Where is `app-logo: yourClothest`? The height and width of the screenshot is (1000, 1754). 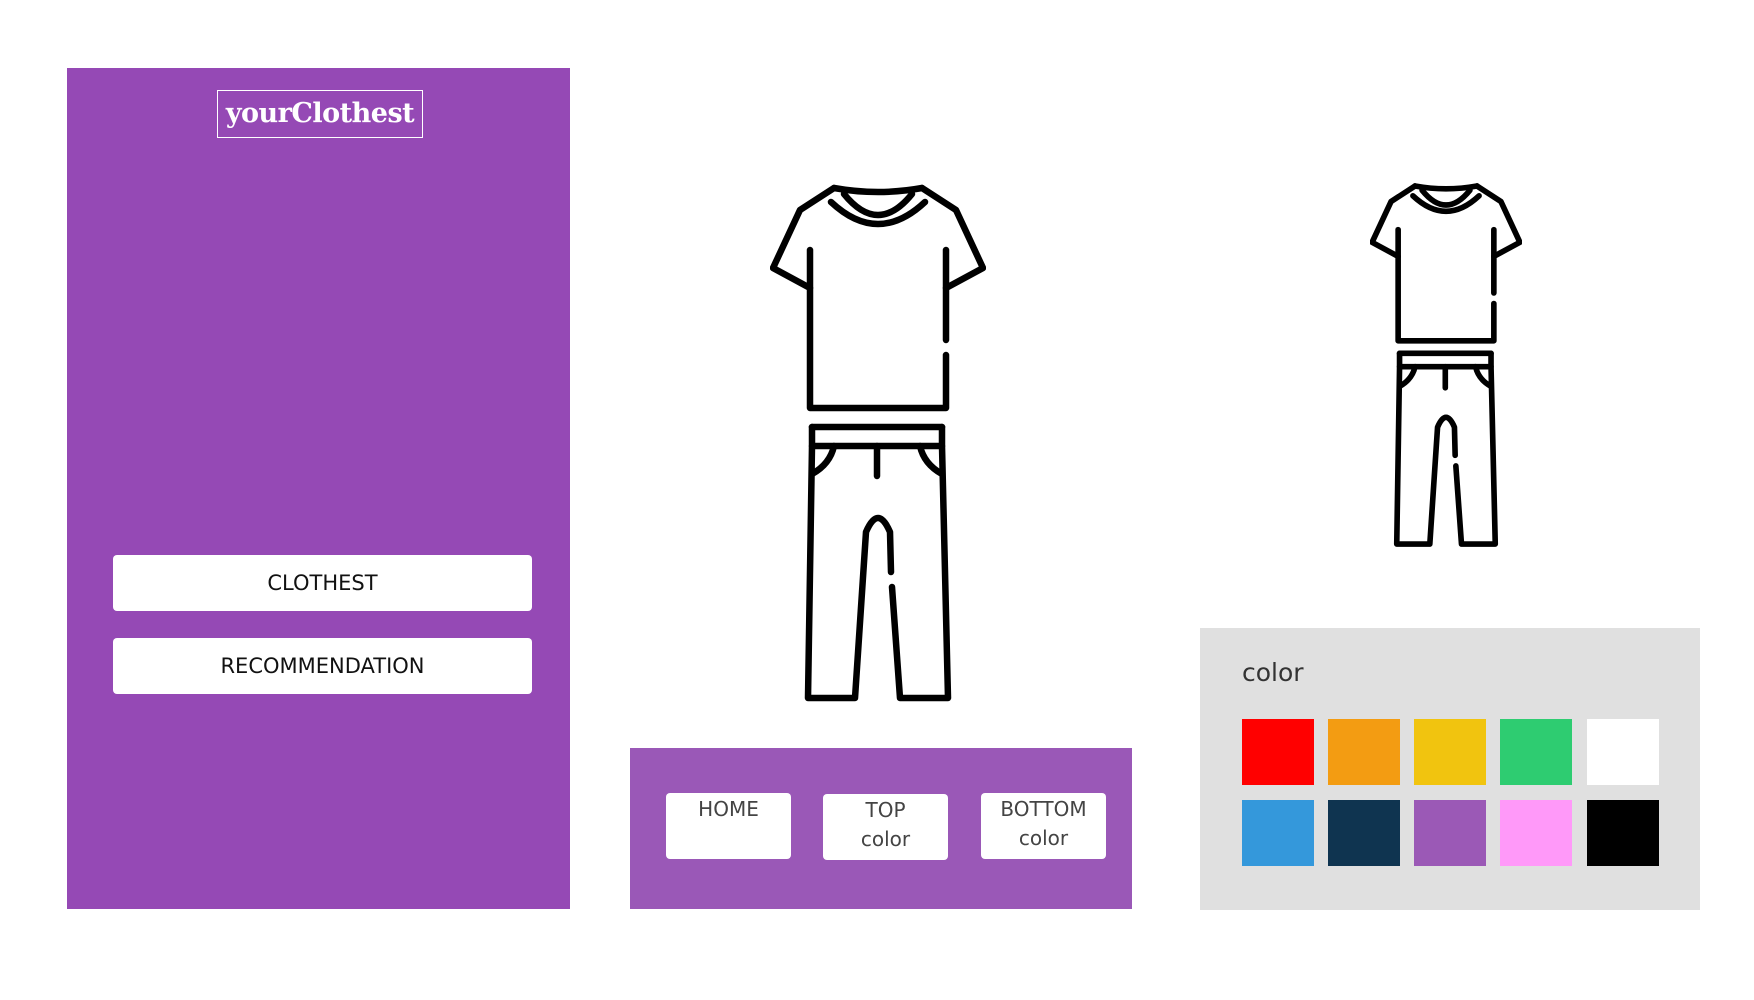 app-logo: yourClothest is located at coordinates (320, 114).